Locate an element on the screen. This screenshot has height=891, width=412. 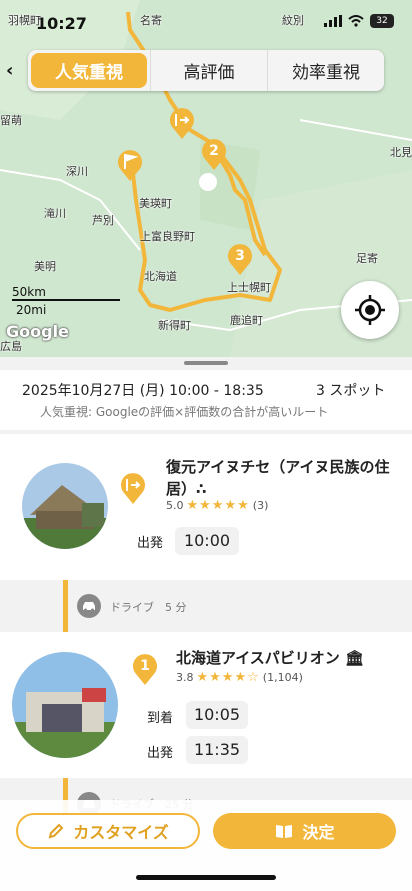
depart-time: 10:00 is located at coordinates (207, 541).